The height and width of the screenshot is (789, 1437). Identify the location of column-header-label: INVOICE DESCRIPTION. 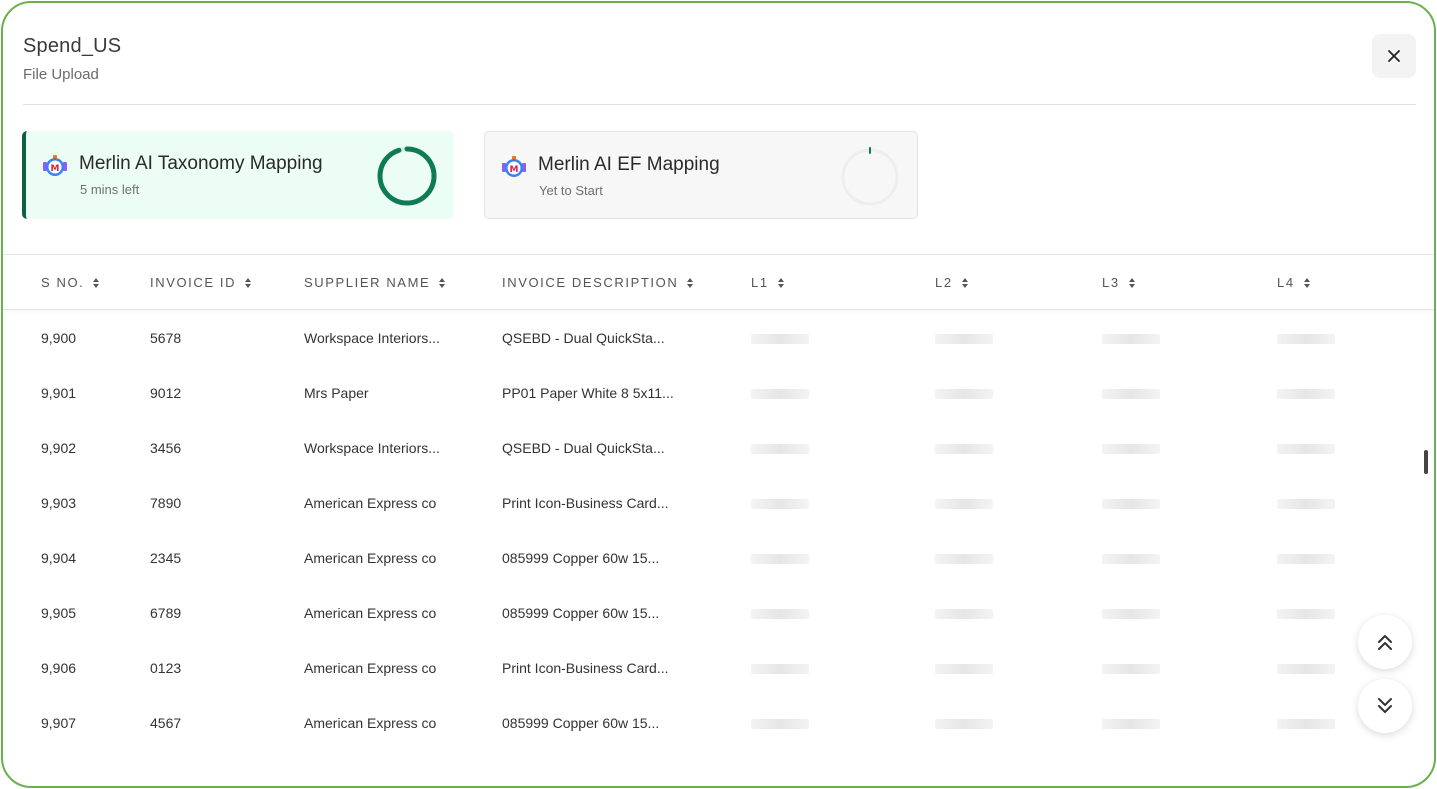
(590, 282).